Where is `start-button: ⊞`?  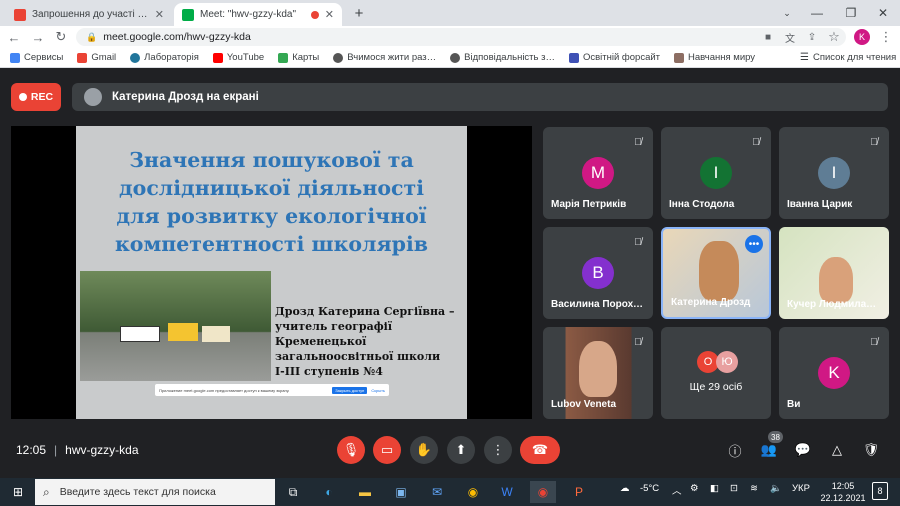
start-button: ⊞ is located at coordinates (18, 492).